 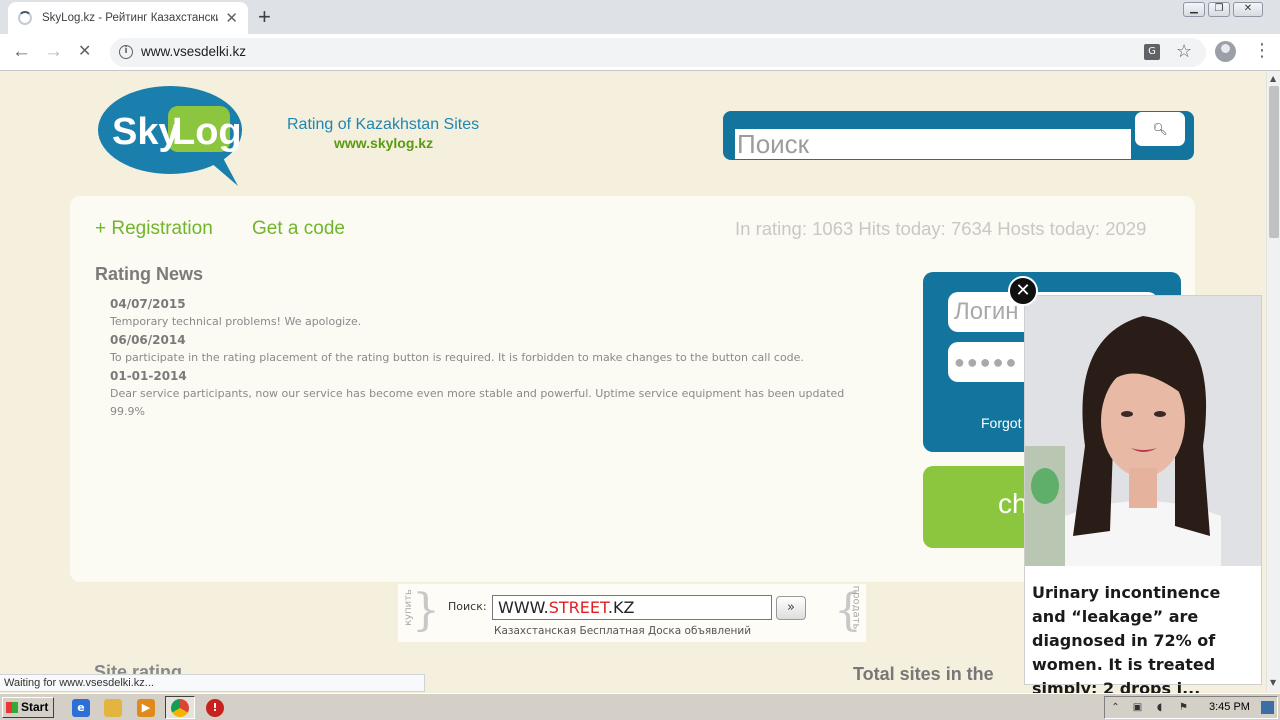 I want to click on forward-button: →, so click(x=53, y=52).